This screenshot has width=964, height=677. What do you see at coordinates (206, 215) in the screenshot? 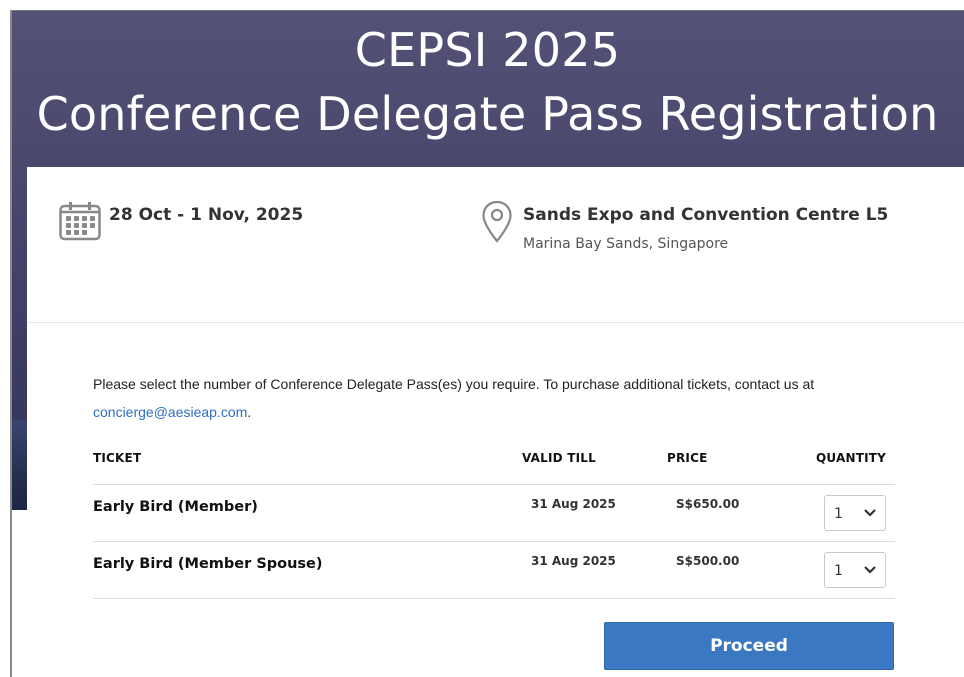
I see `event-date: 28 Oct - 1 Nov, 2025` at bounding box center [206, 215].